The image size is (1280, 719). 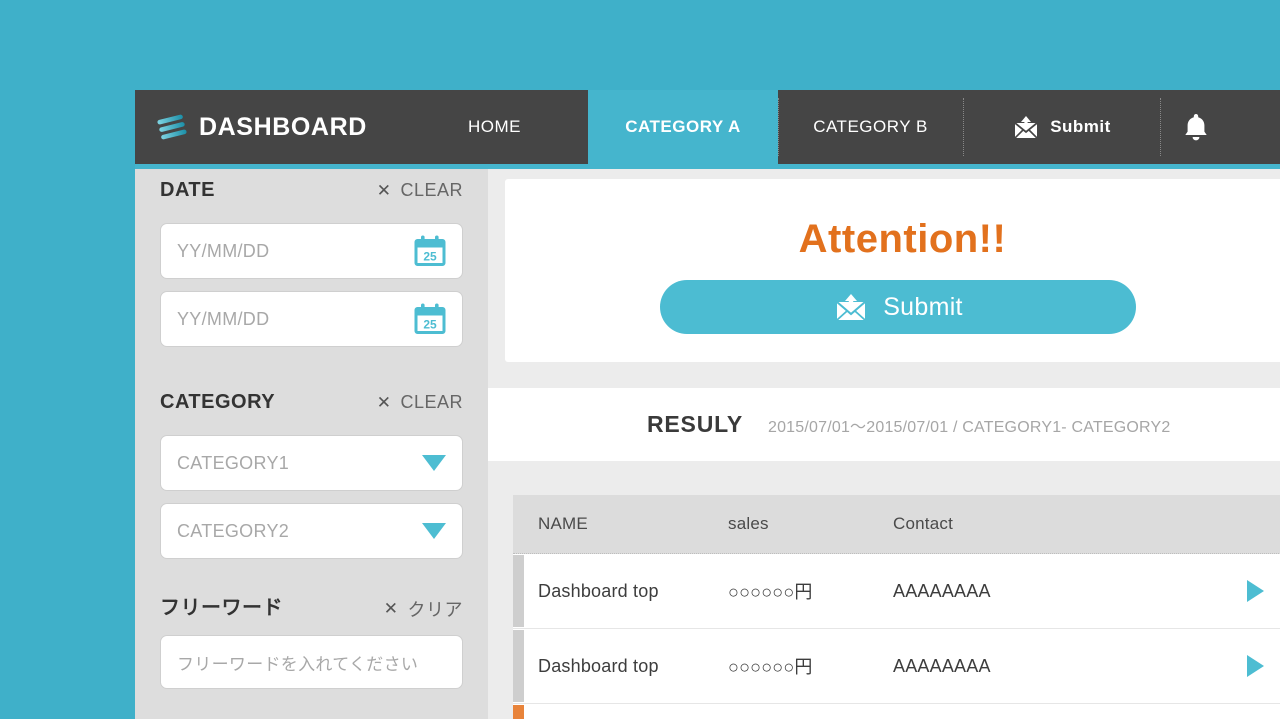 I want to click on date-filter-clear-button: ✕ CLEAR, so click(x=420, y=190).